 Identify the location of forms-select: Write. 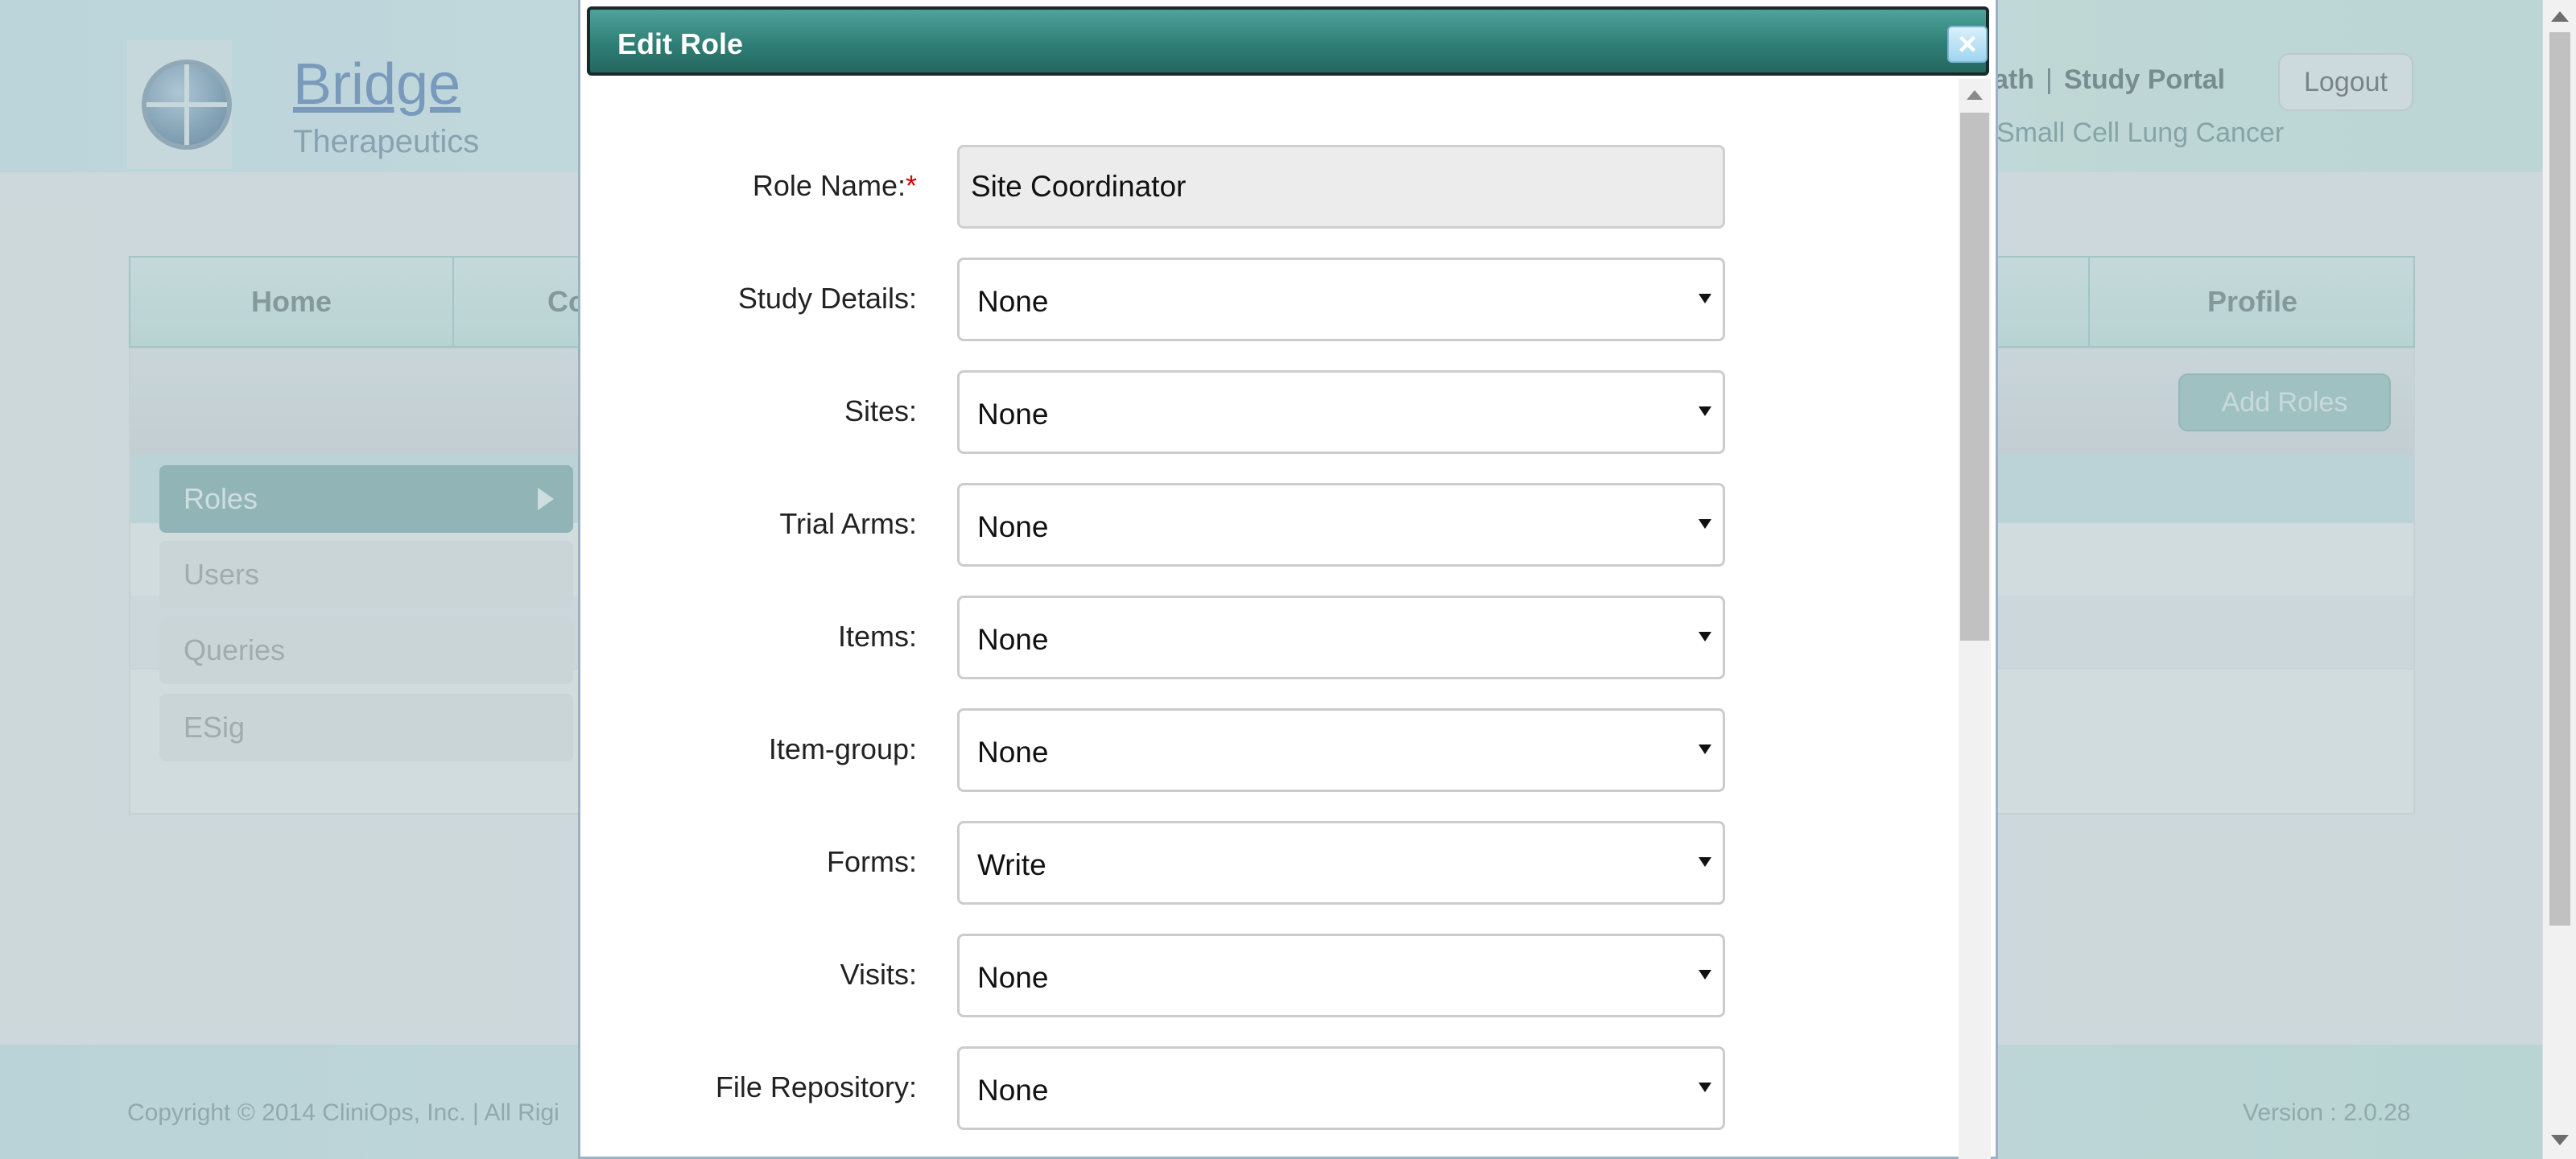
(1341, 863).